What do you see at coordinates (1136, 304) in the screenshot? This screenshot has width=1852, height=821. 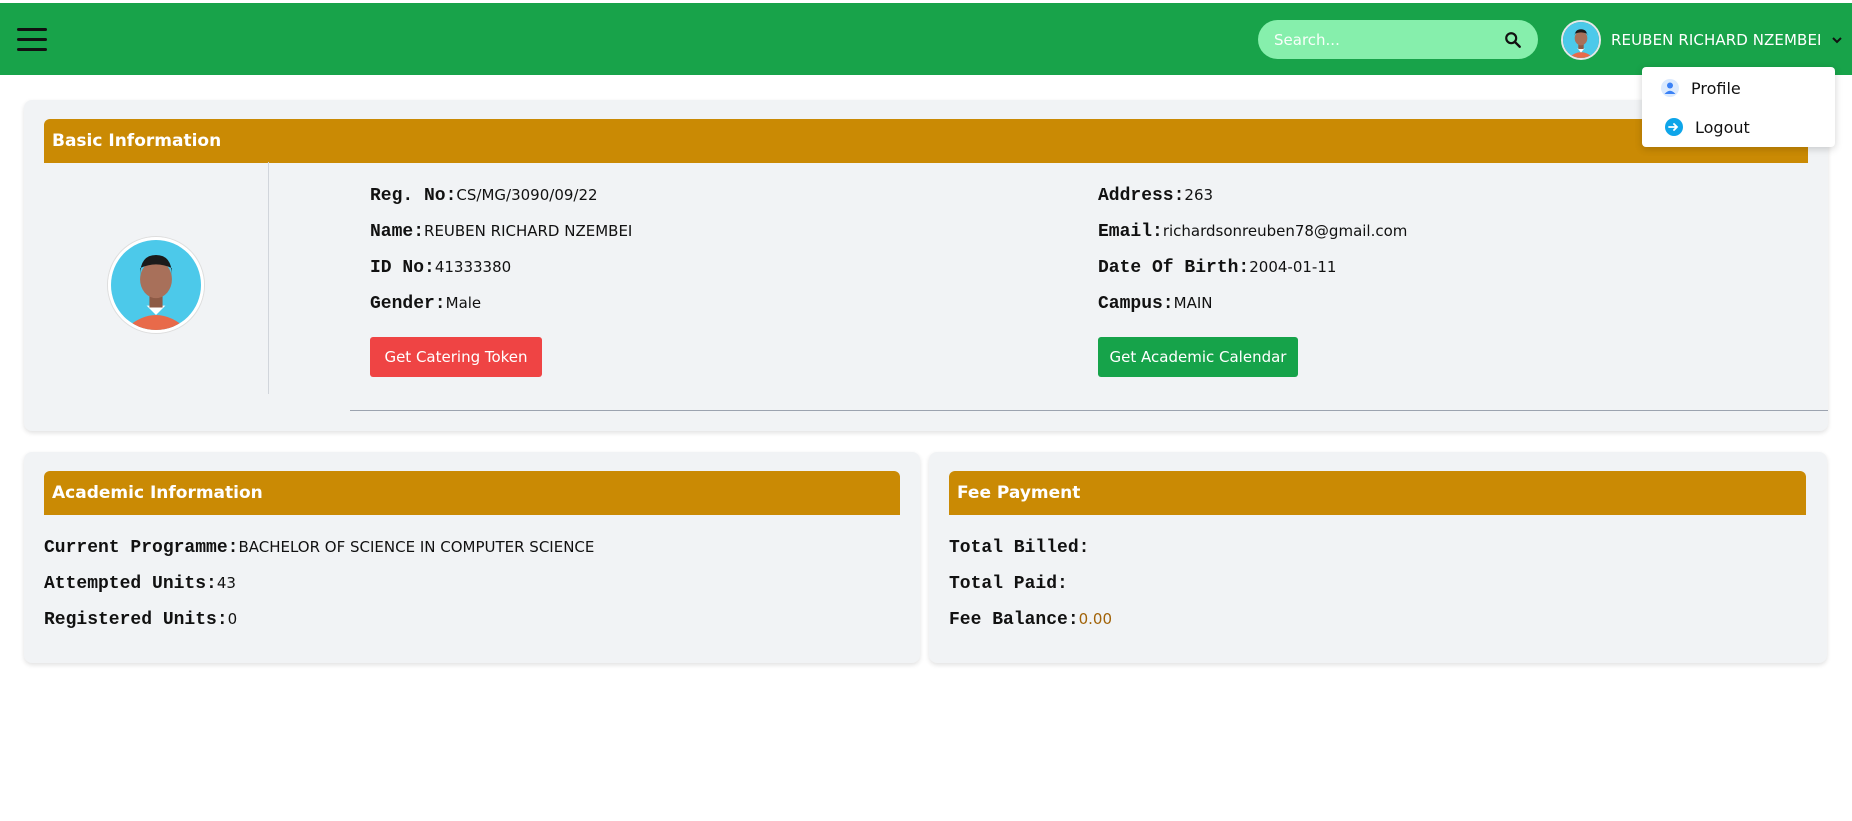 I see `field-label: Campus:` at bounding box center [1136, 304].